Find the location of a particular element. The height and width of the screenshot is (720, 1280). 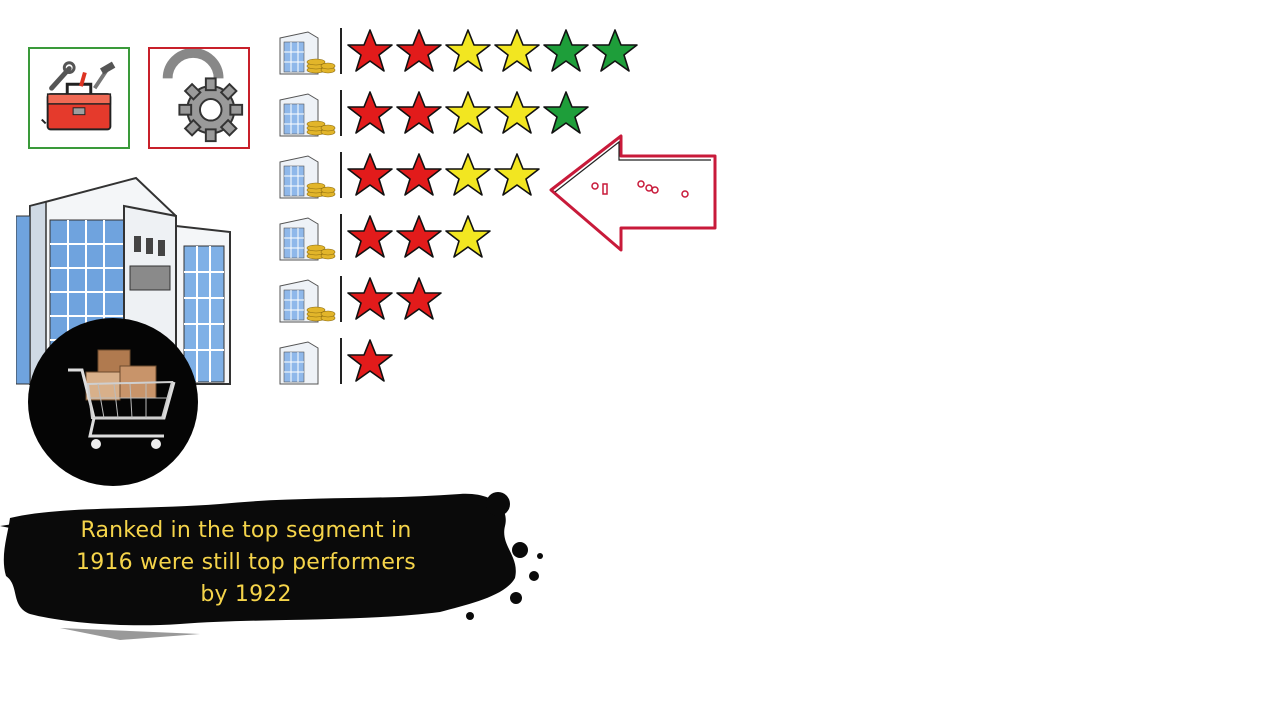

shopping-cart-badge is located at coordinates (113, 402).